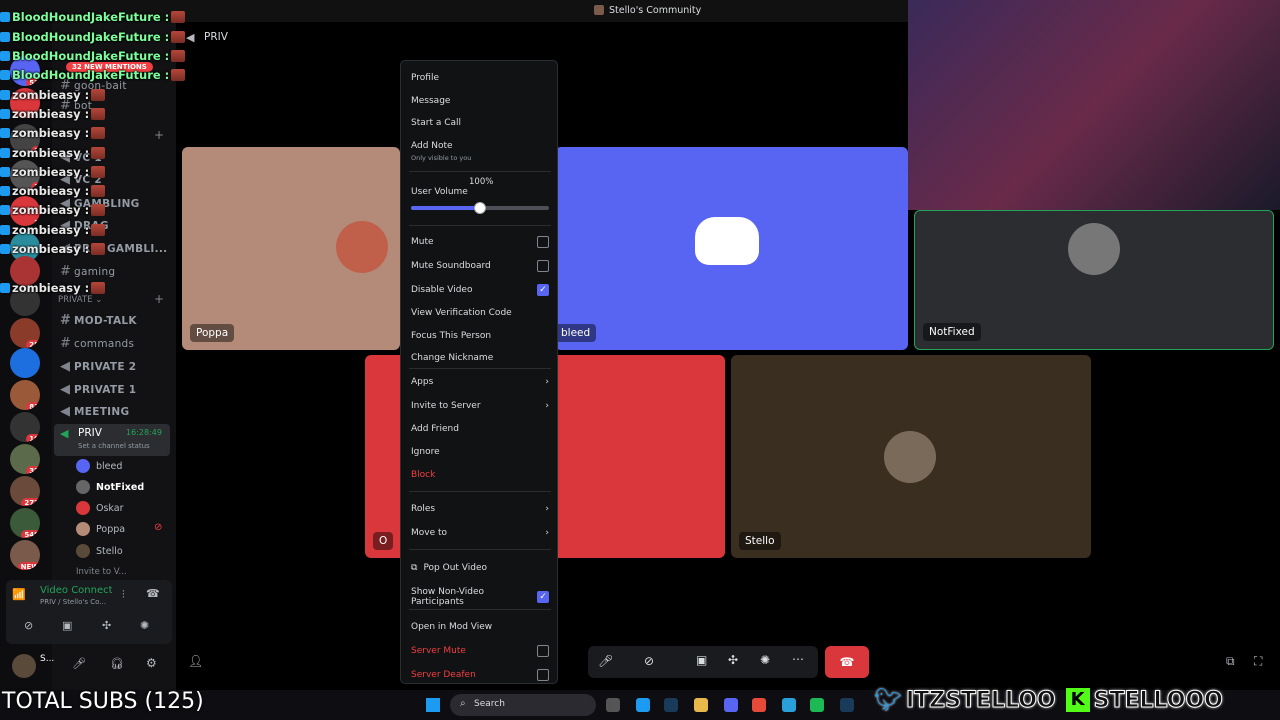 The image size is (1280, 720). What do you see at coordinates (760, 541) in the screenshot?
I see `participant-name: Stello` at bounding box center [760, 541].